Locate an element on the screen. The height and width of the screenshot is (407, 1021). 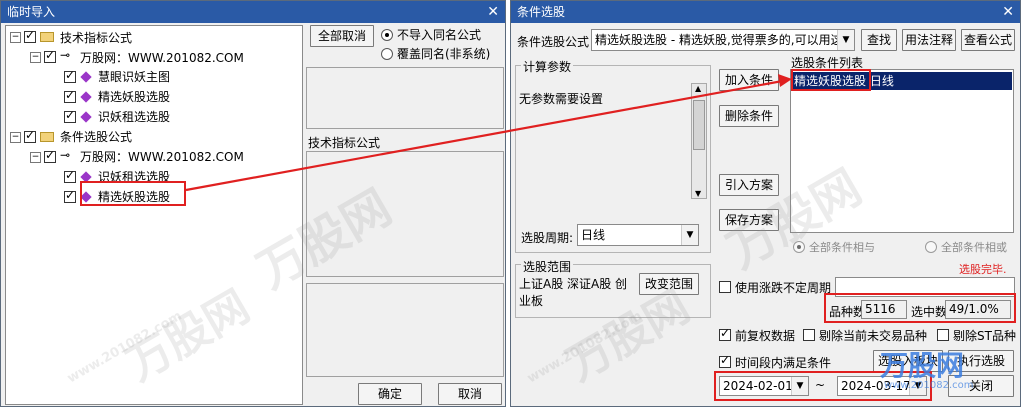
brand-logo-text: 万股网 is located at coordinates (922, 365).